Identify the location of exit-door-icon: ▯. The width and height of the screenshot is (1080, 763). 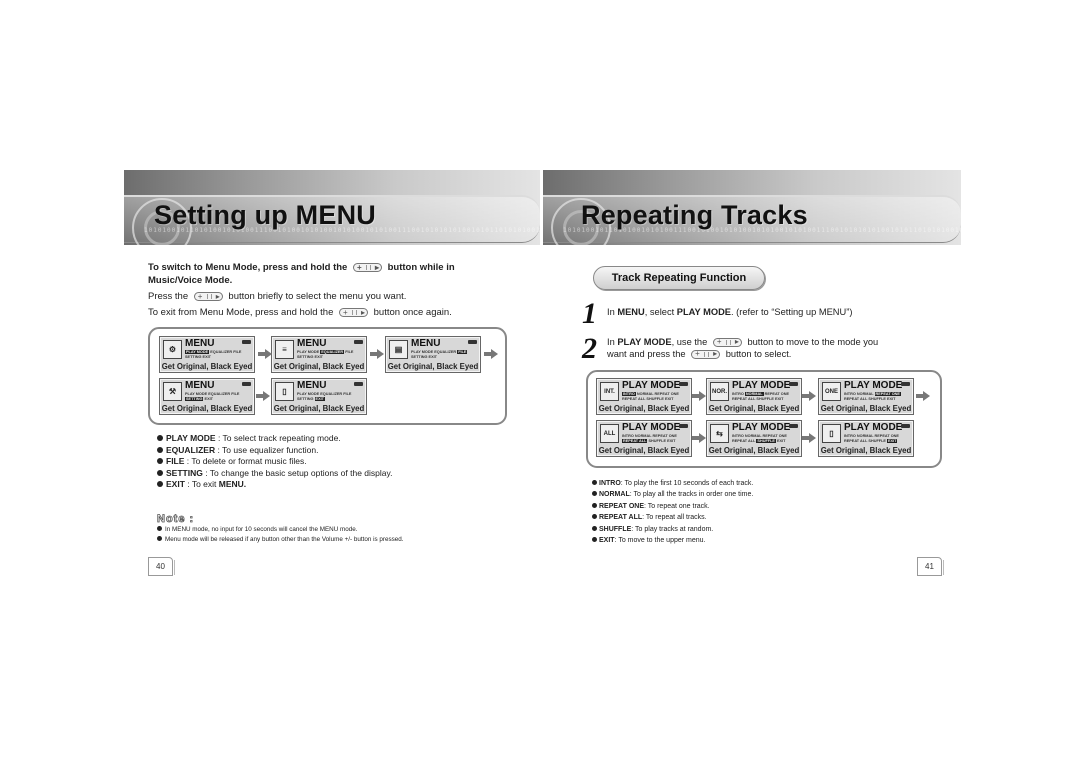
(831, 433).